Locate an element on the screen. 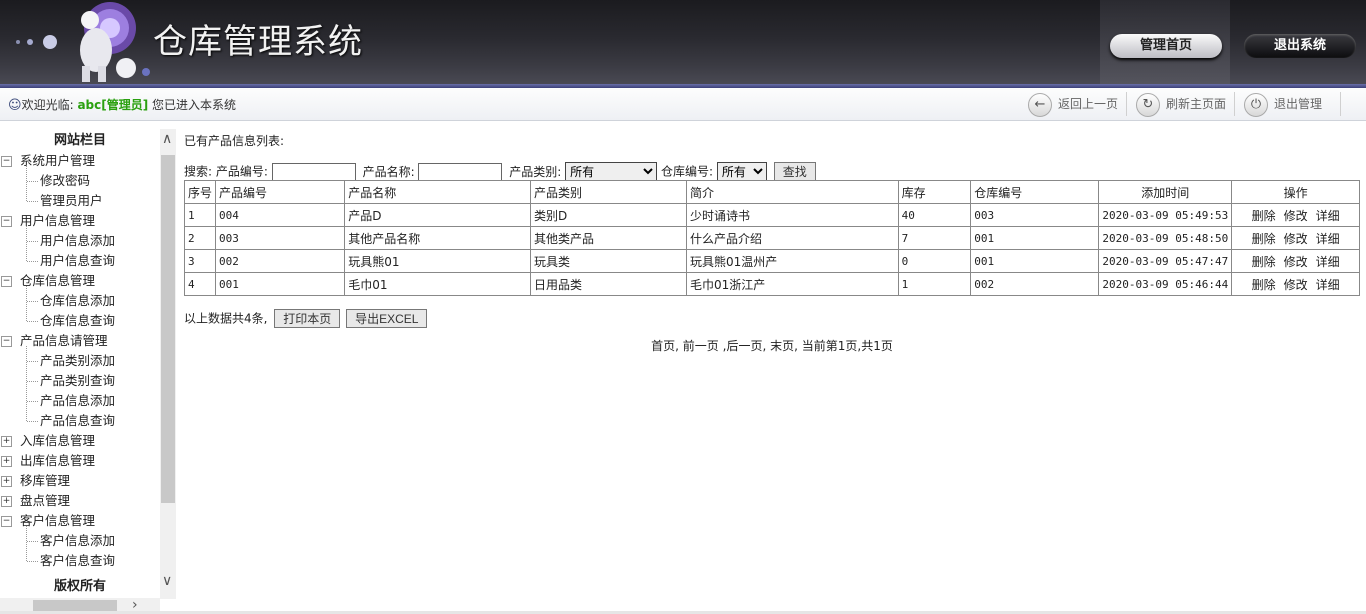 Image resolution: width=1366 pixels, height=614 pixels. sidebar-item: 产品信息添加 is located at coordinates (77, 401).